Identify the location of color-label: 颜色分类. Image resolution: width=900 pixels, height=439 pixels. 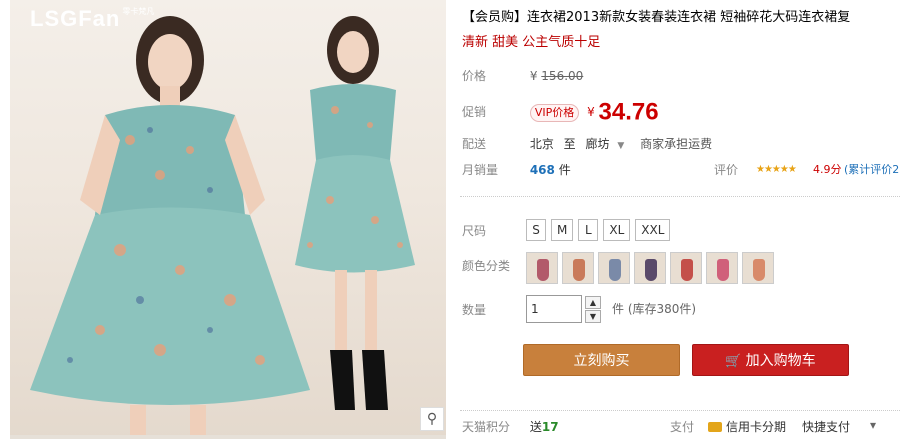
(486, 266).